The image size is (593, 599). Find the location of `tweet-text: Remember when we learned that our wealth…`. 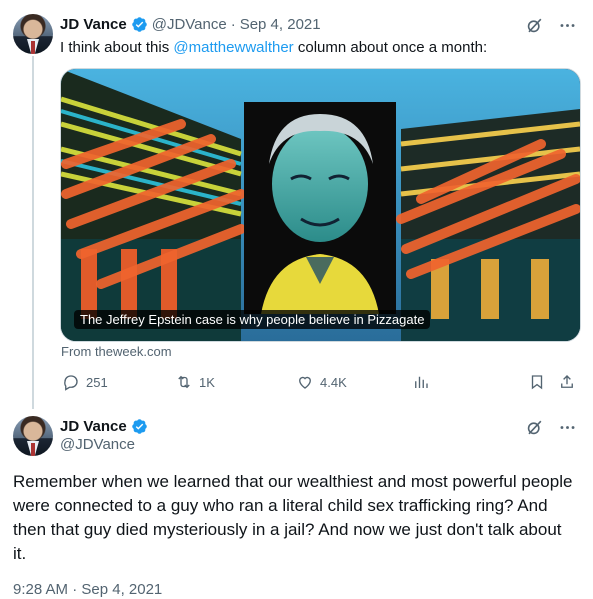

tweet-text: Remember when we learned that our wealth… is located at coordinates (293, 517).